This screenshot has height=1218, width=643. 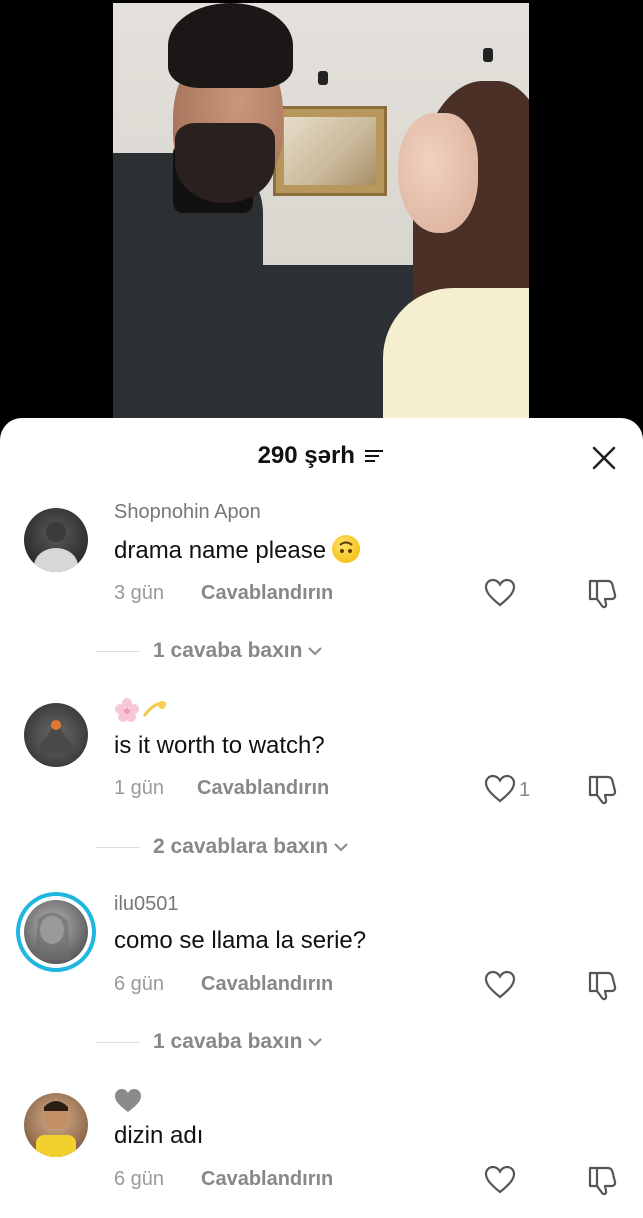 I want to click on comment-time: 3 gün, so click(x=139, y=593).